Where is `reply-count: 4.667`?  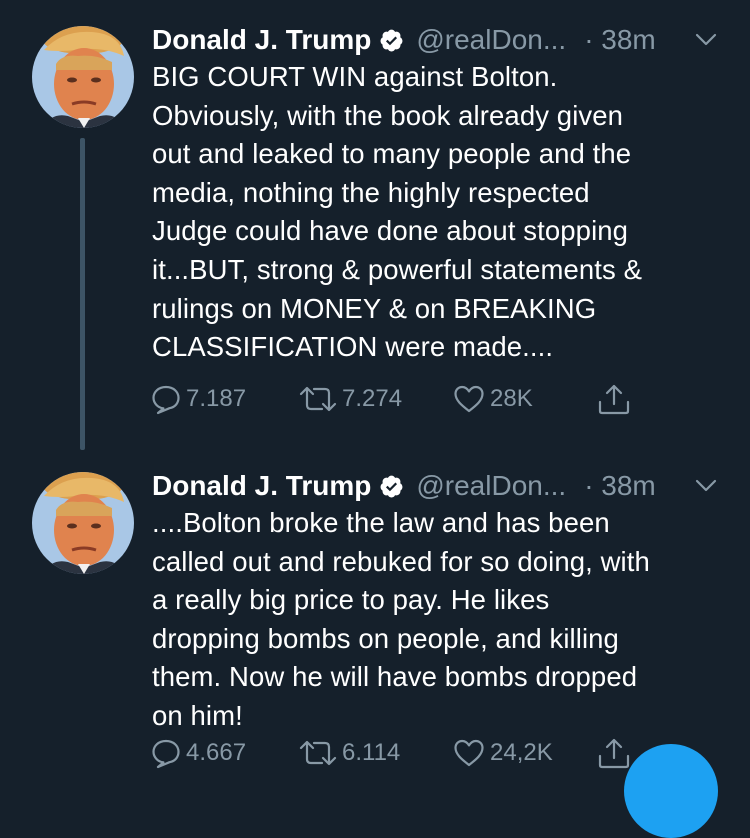
reply-count: 4.667 is located at coordinates (216, 752).